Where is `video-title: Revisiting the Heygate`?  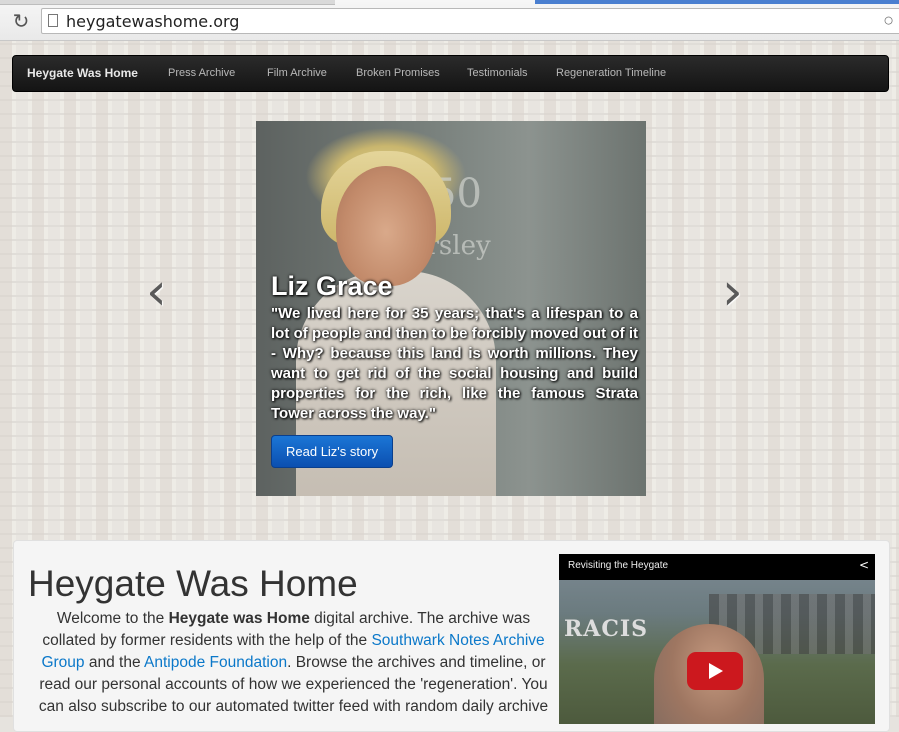
video-title: Revisiting the Heygate is located at coordinates (618, 565).